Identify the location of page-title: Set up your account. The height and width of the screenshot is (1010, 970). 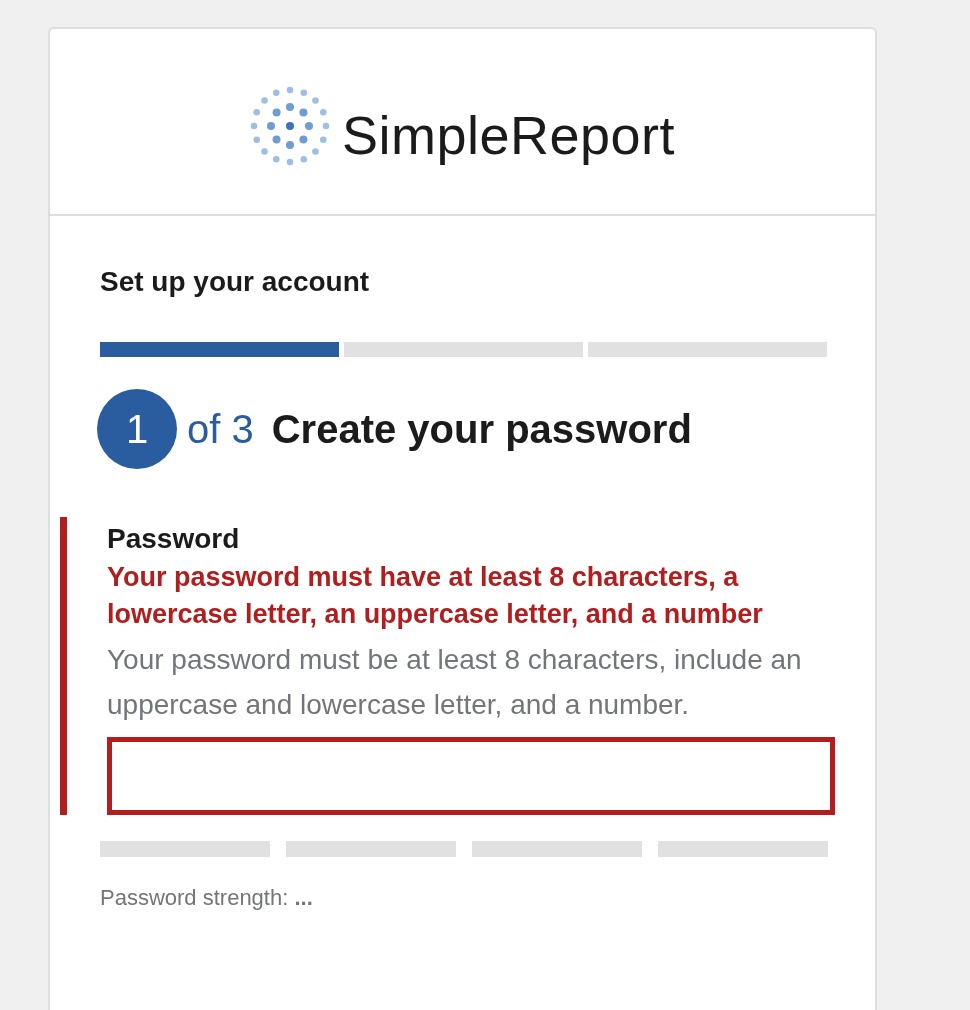
(235, 282).